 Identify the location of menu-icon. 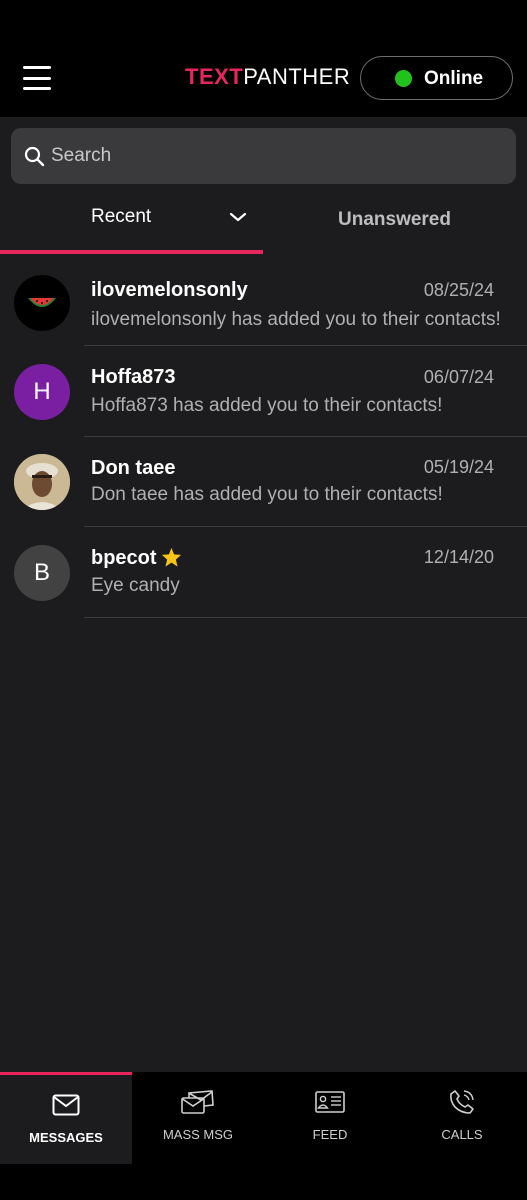
(37, 78).